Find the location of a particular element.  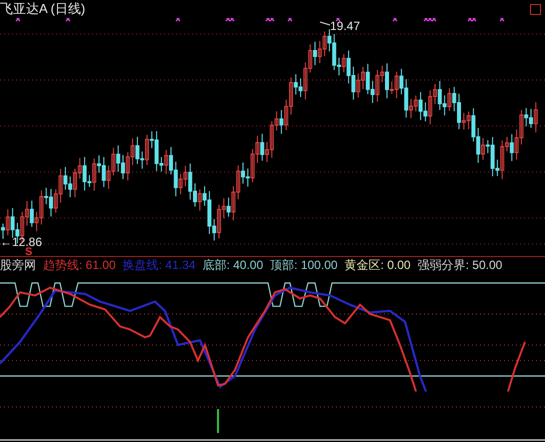

legend-item: 股旁网 is located at coordinates (18, 265).